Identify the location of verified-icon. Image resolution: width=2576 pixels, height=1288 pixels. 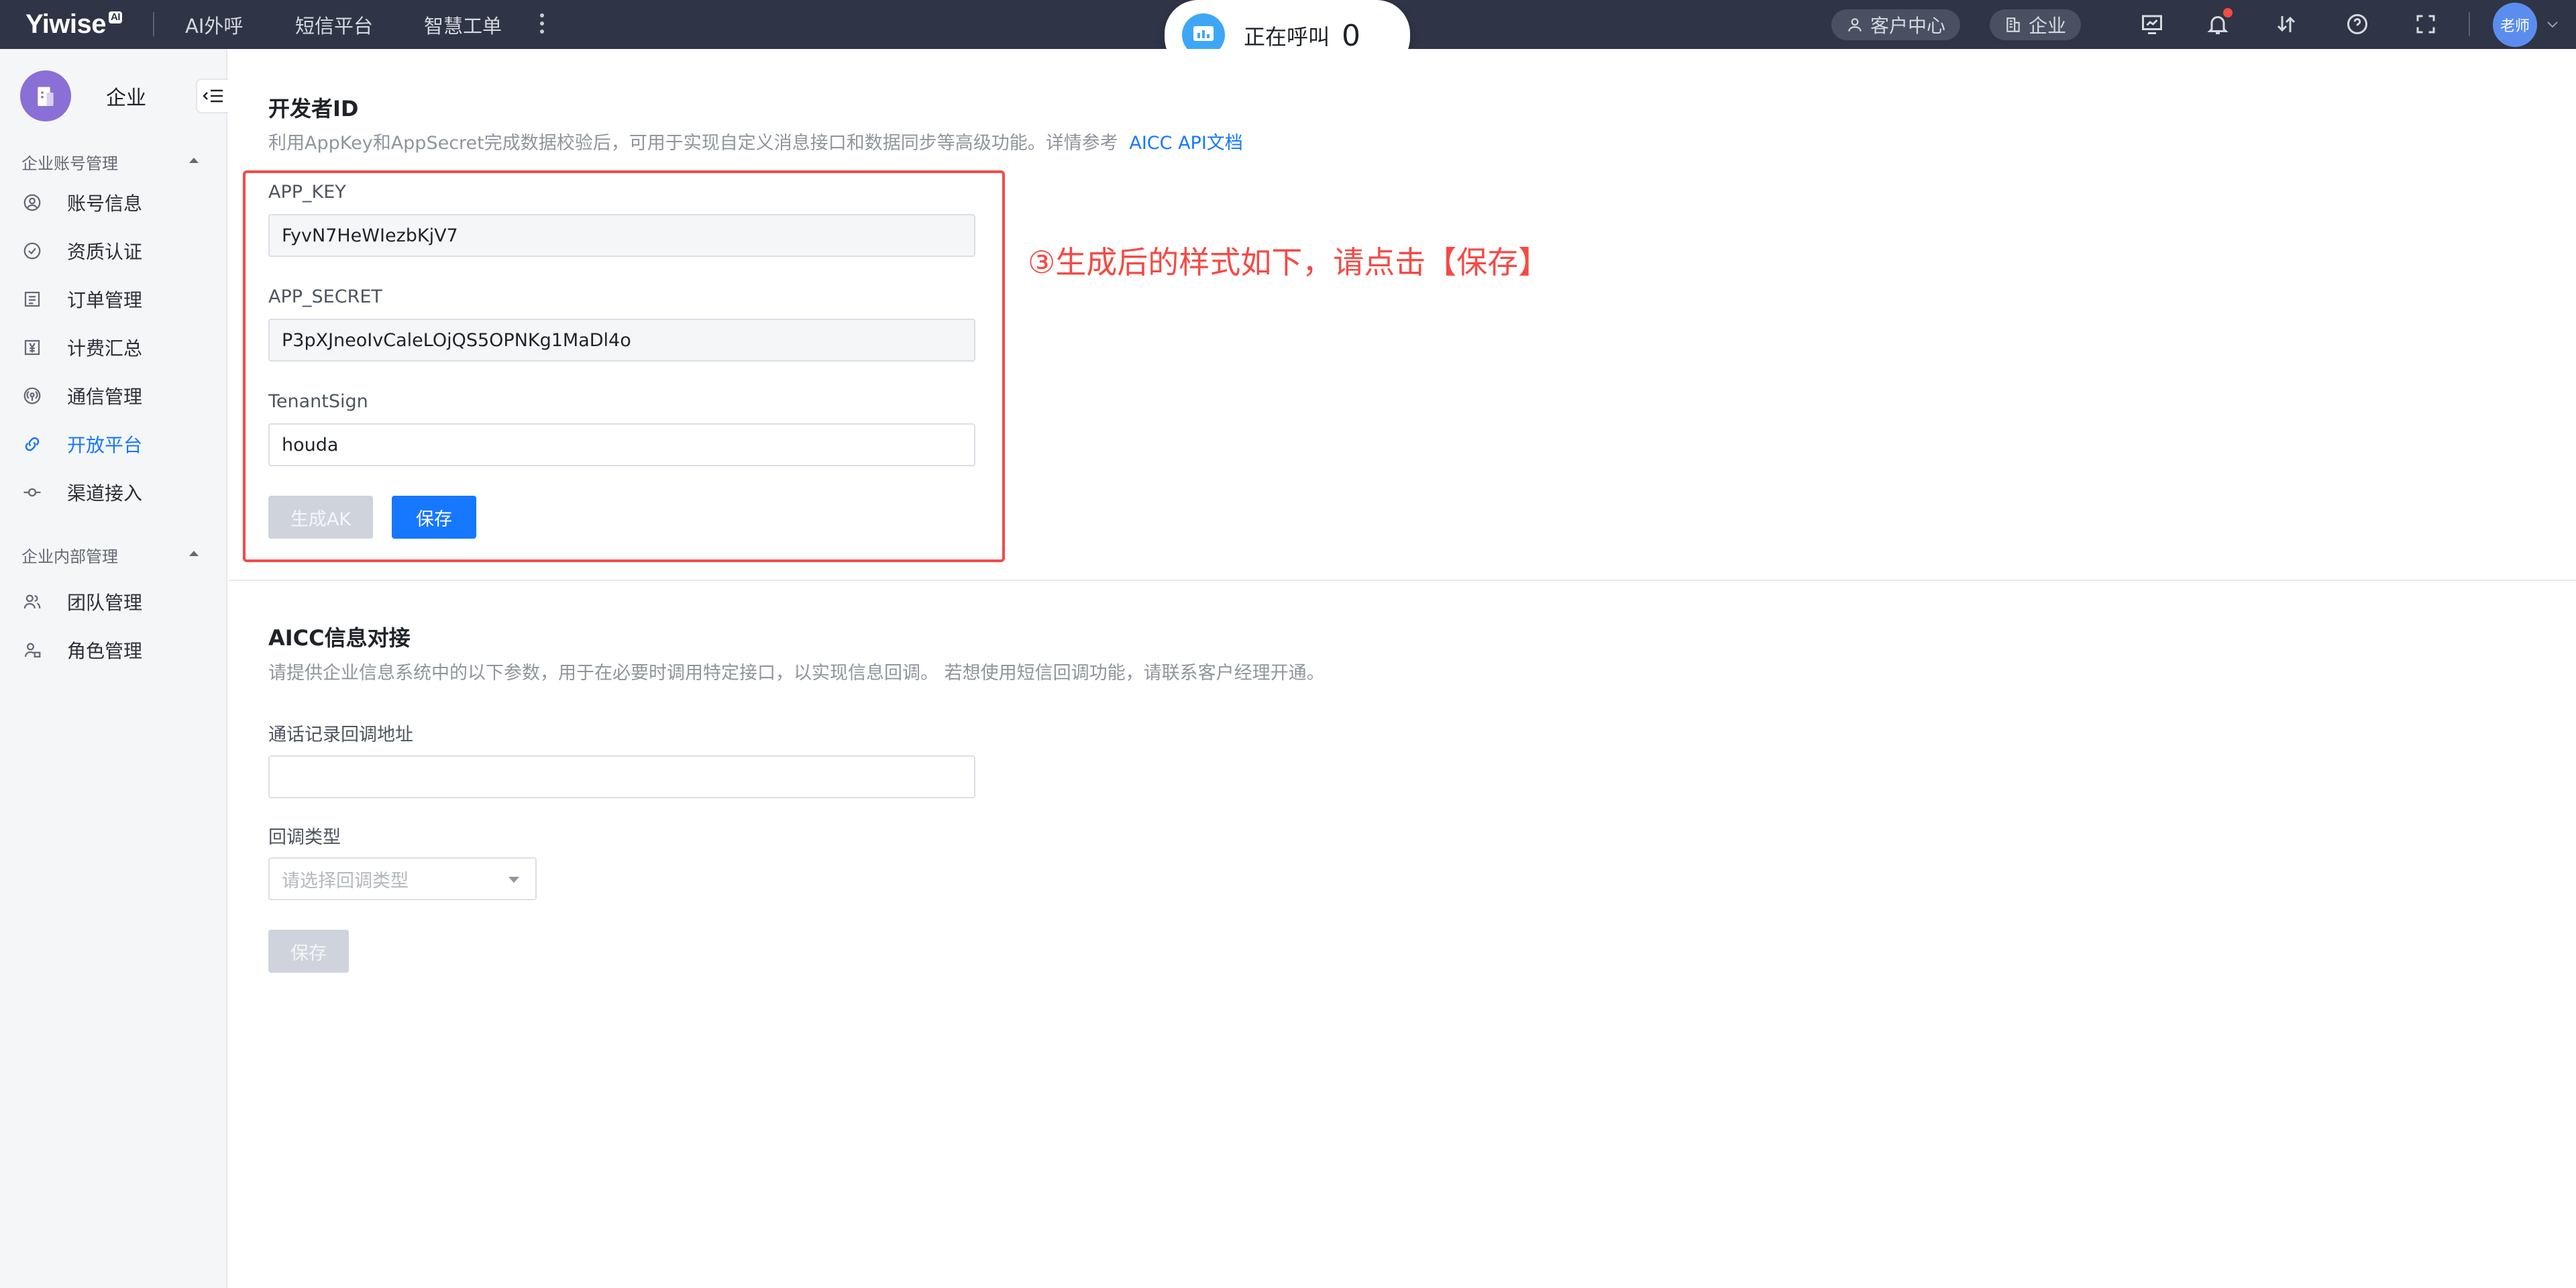
(32, 251).